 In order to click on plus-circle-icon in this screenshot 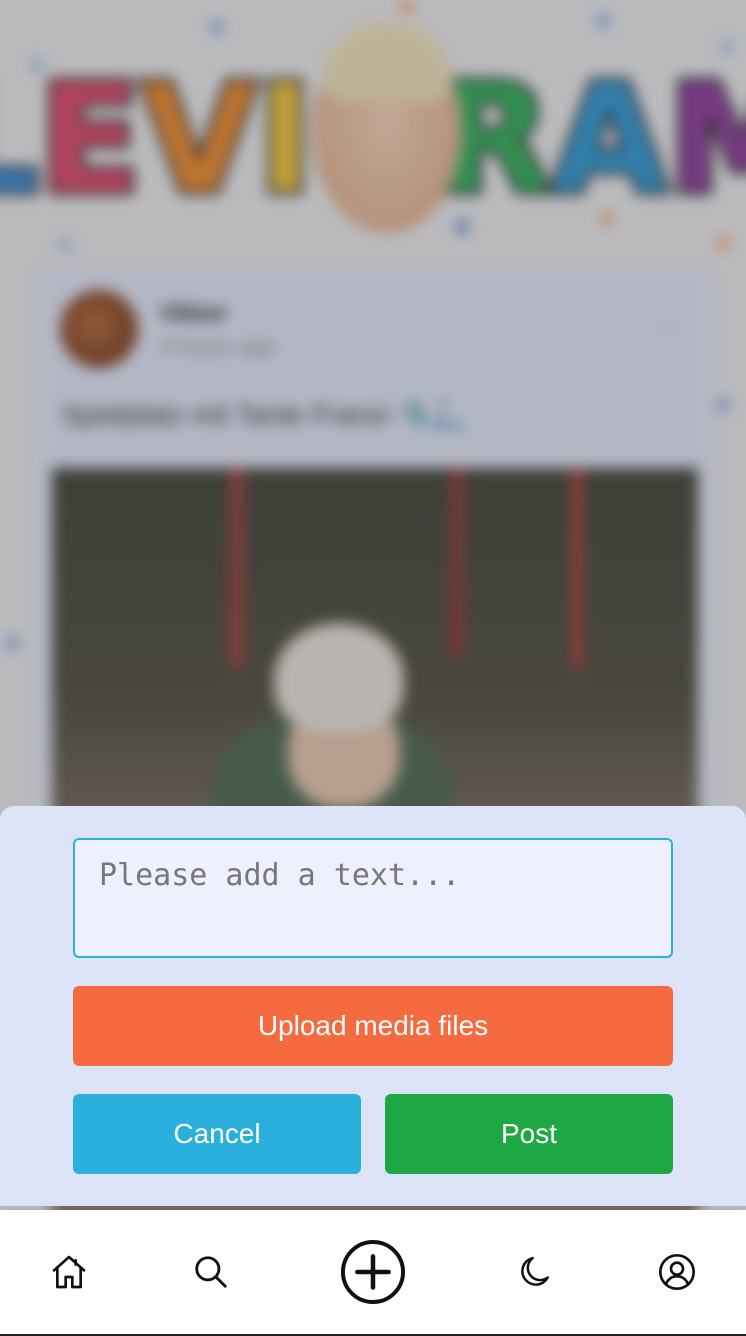, I will do `click(373, 1272)`.